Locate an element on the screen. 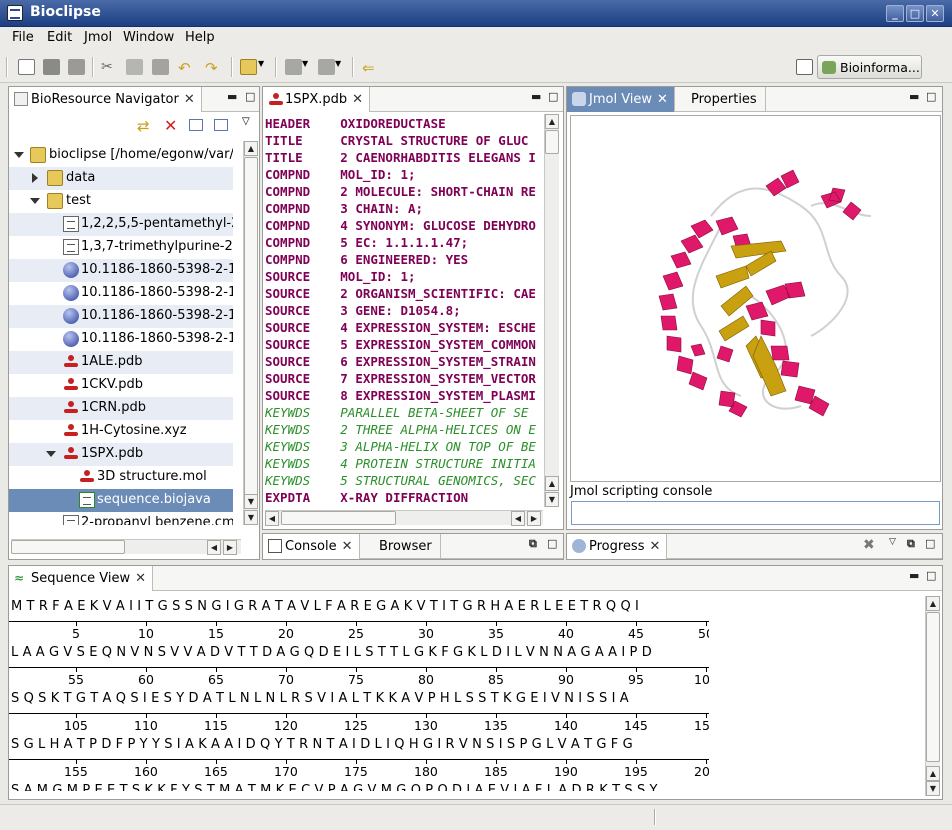 Image resolution: width=952 pixels, height=830 pixels. tree-item: 1CRN.pdb is located at coordinates (121, 408).